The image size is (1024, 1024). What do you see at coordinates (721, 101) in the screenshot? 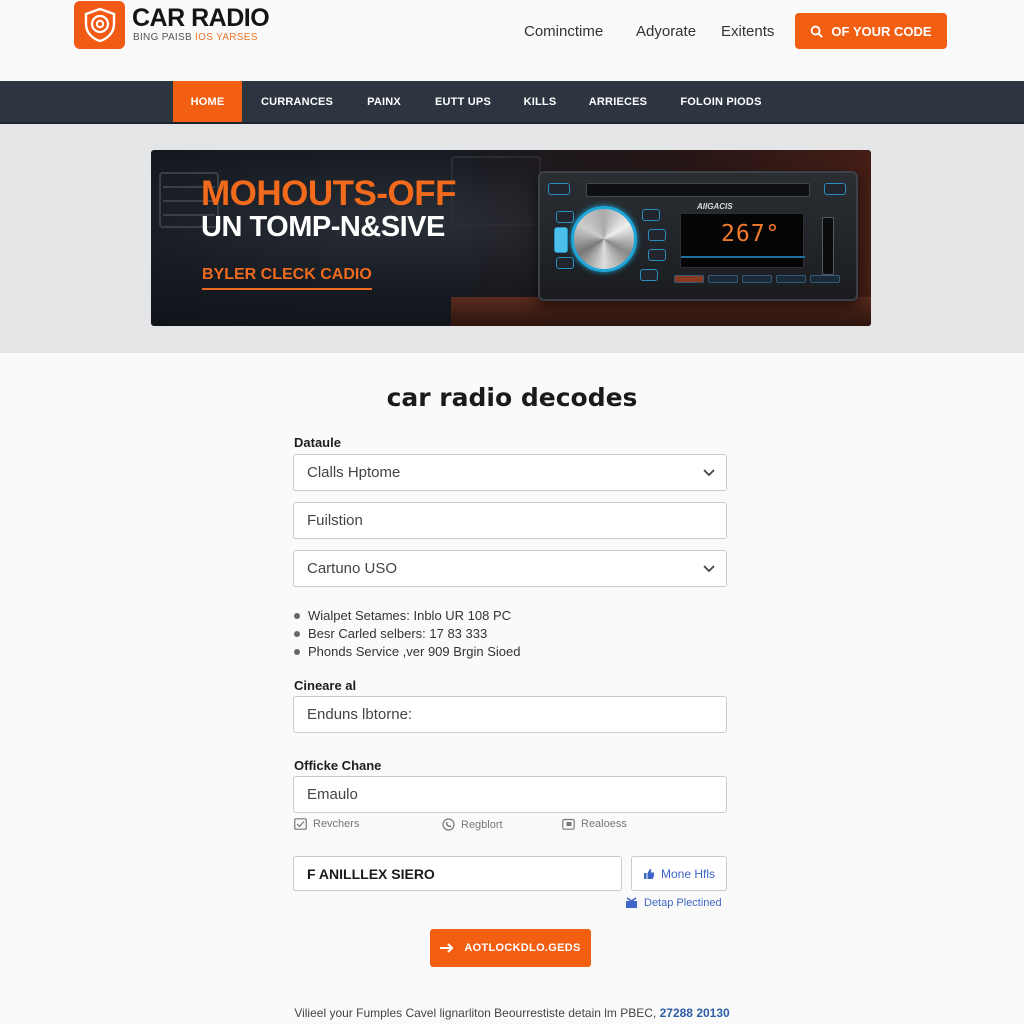
I see `nav-item-foloin-piods: FOLOIN PIODS` at bounding box center [721, 101].